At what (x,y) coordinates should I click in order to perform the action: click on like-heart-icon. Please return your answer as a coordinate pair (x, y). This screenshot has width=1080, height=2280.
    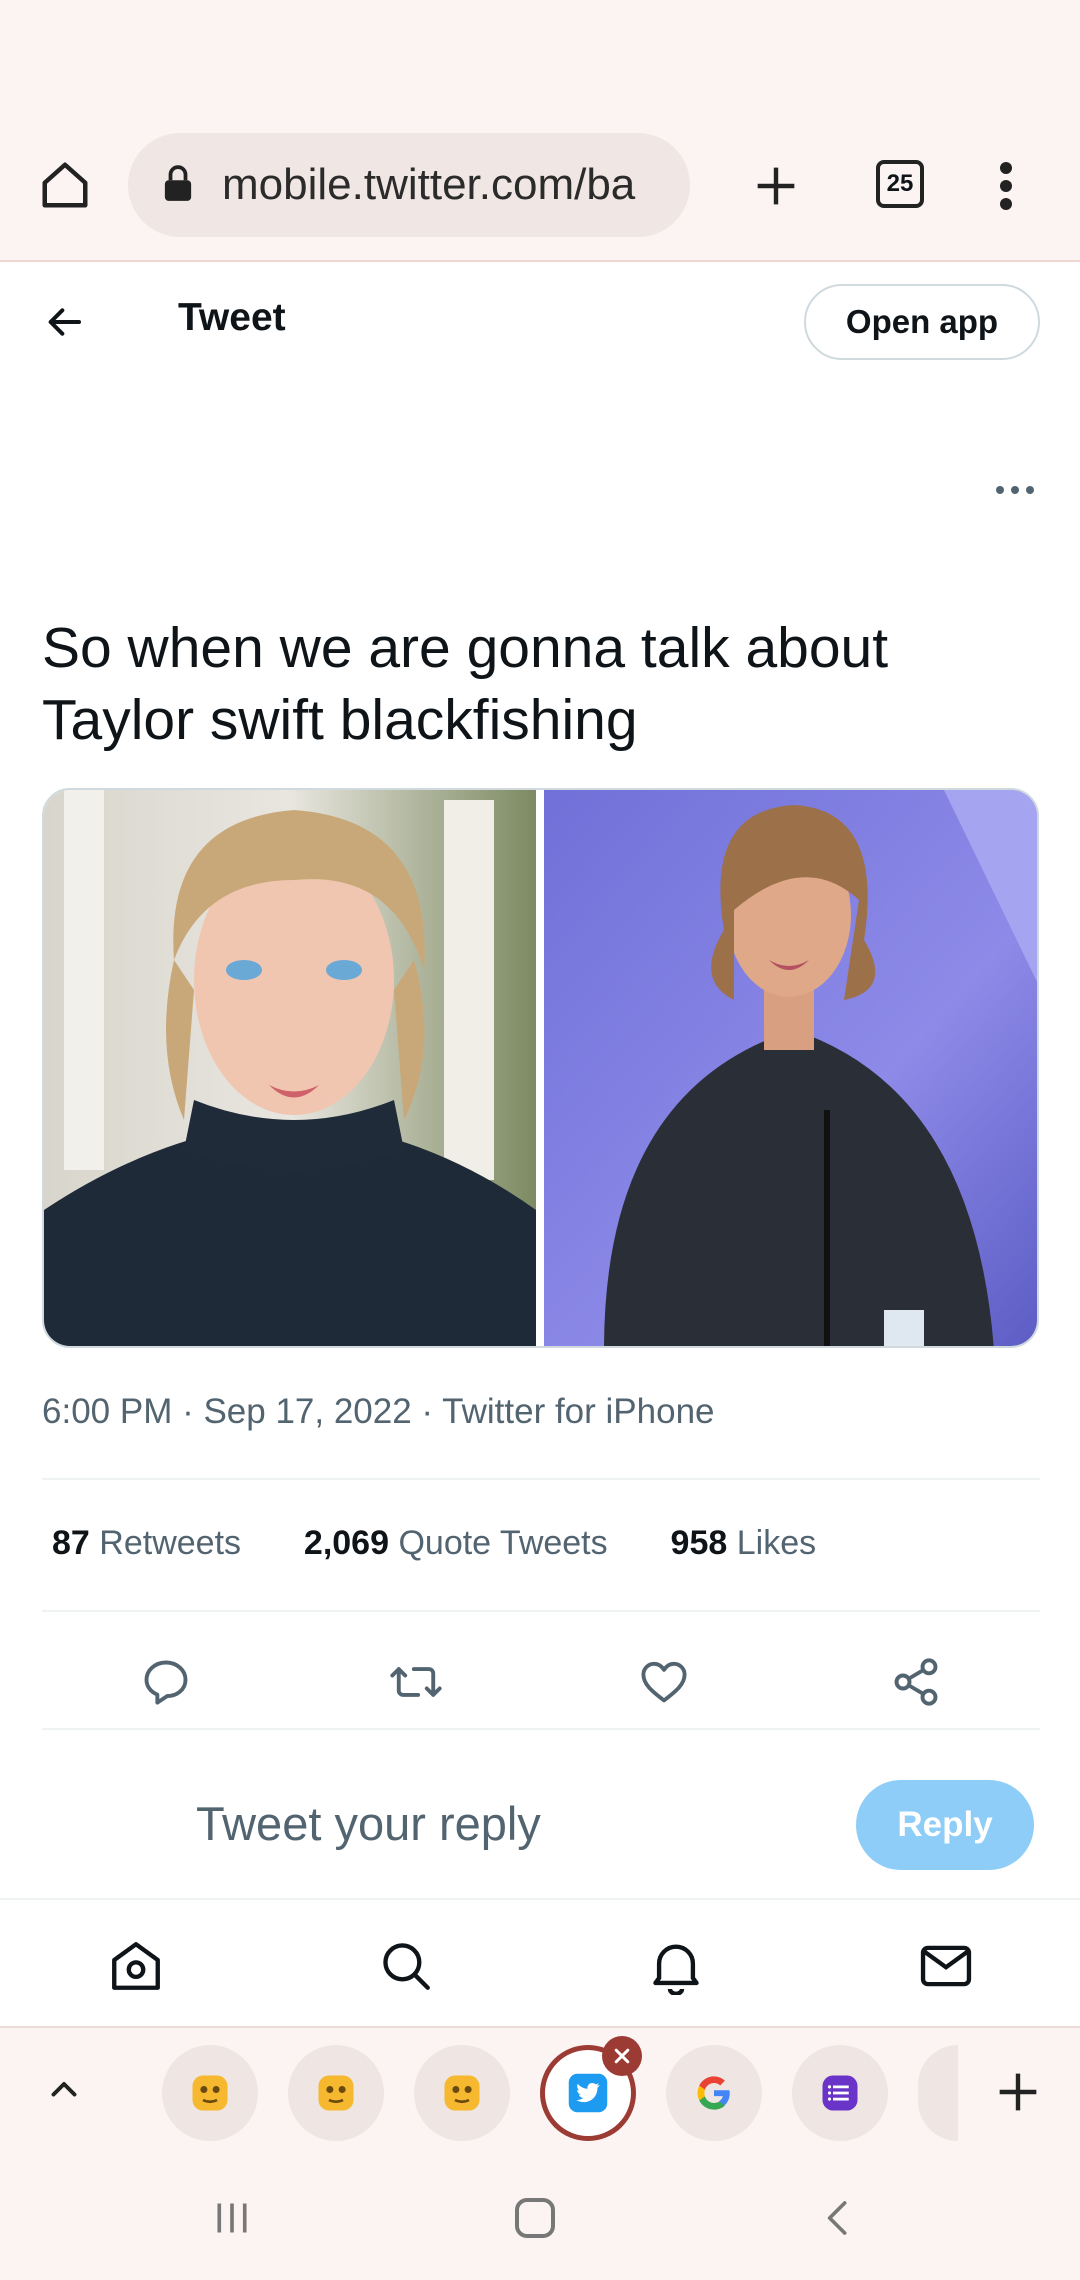
    Looking at the image, I should click on (664, 1682).